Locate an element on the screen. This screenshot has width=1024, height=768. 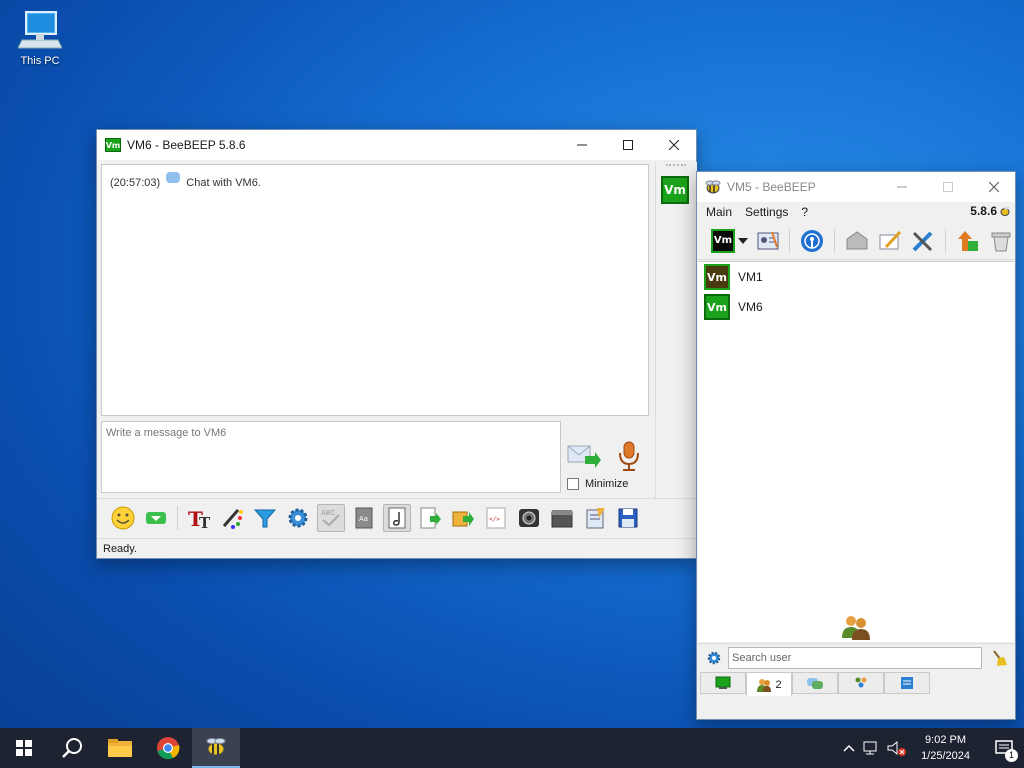
start-button is located at coordinates (24, 748).